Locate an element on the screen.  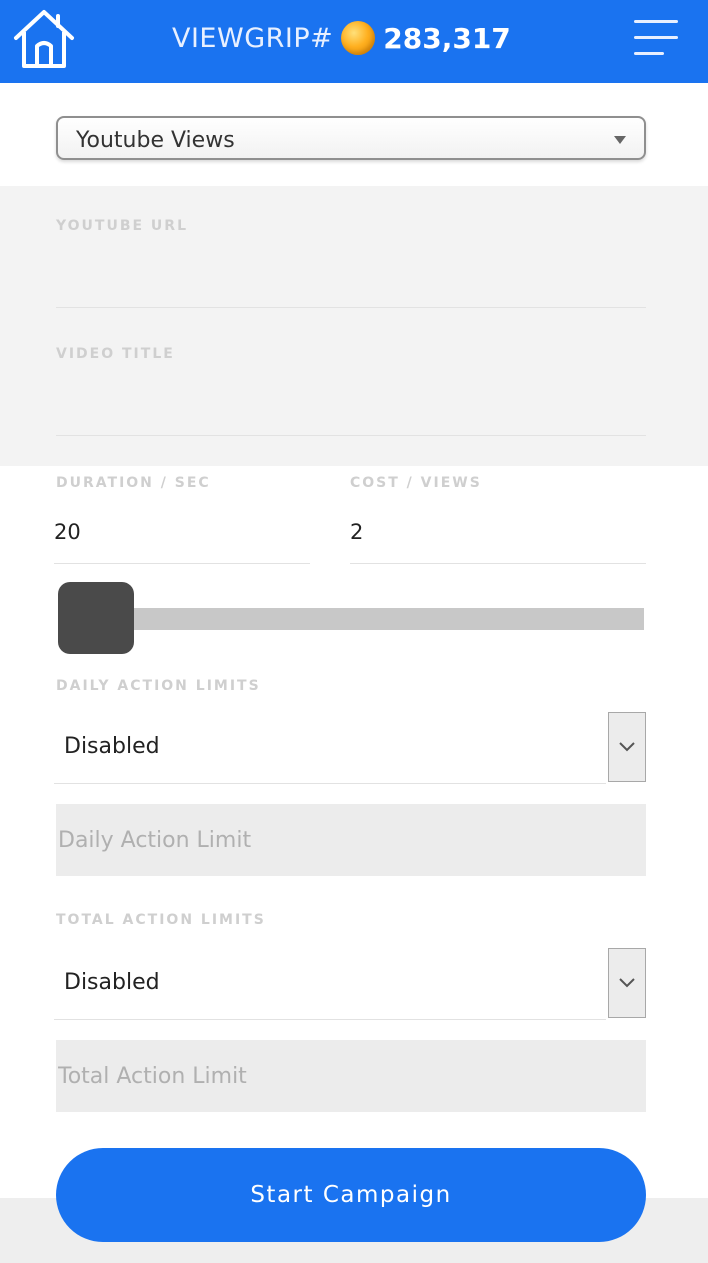
youtube-url-label: YOUTUBE URL is located at coordinates (122, 226).